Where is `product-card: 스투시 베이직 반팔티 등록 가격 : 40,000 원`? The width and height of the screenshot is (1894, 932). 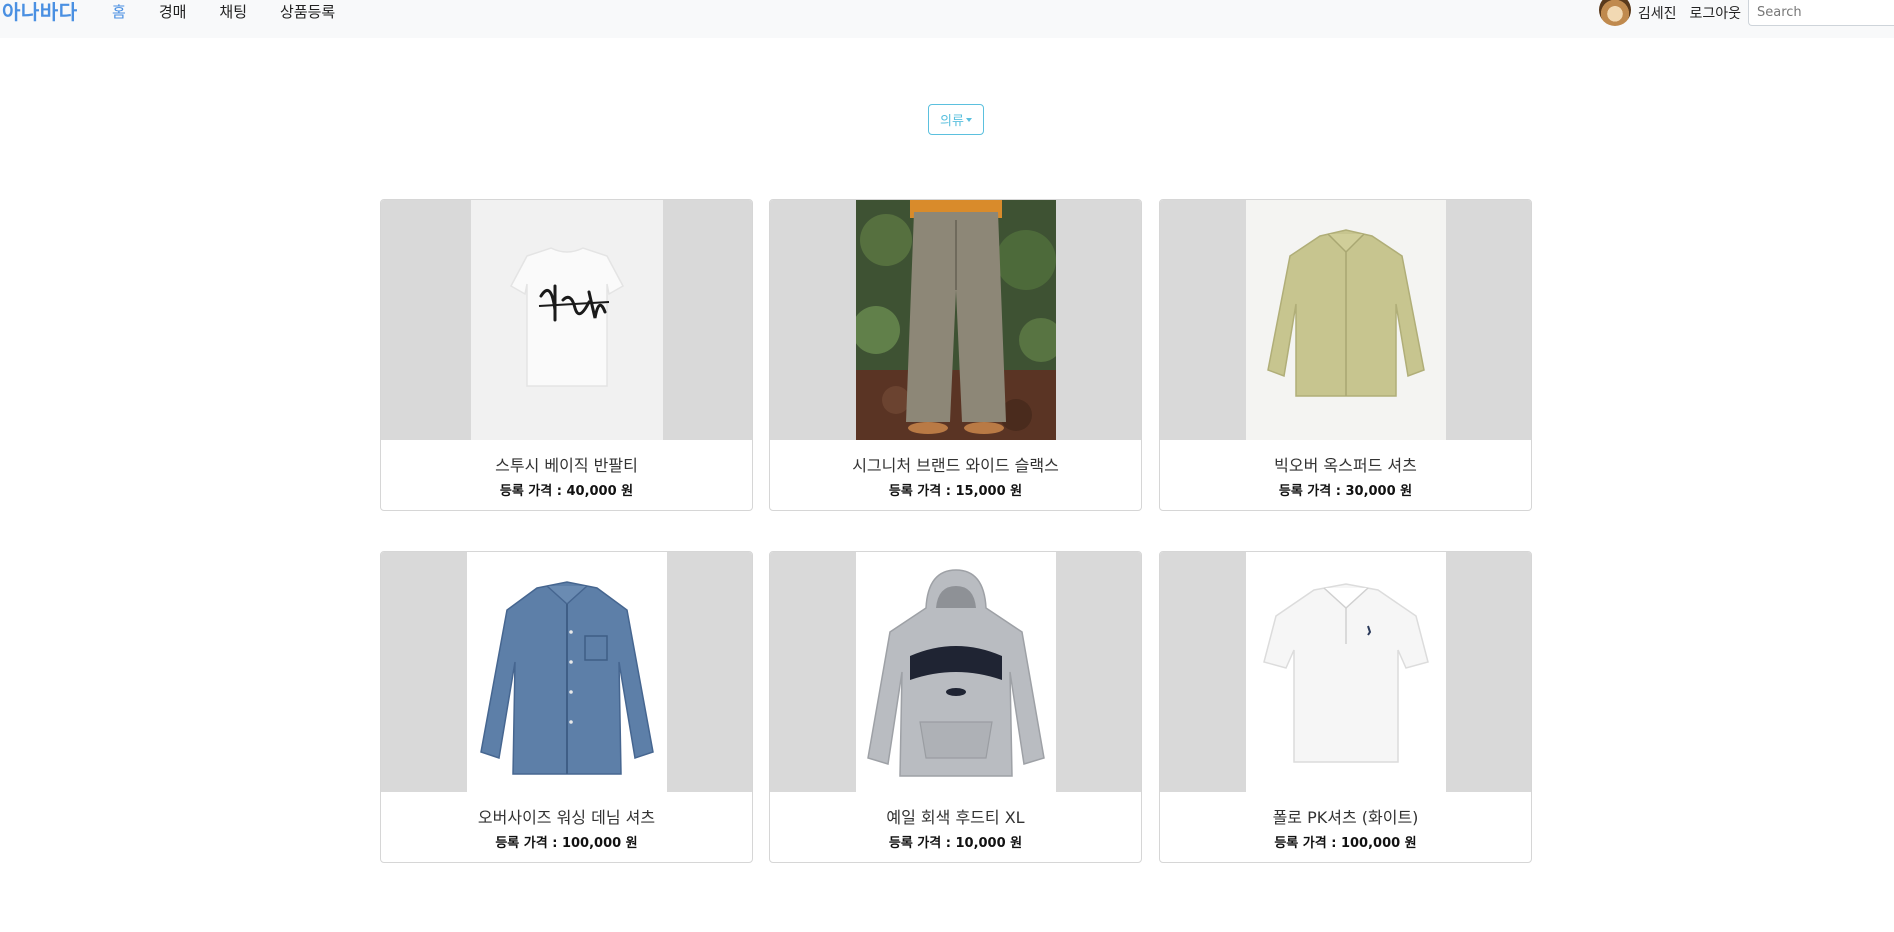 product-card: 스투시 베이직 반팔티 등록 가격 : 40,000 원 is located at coordinates (566, 355).